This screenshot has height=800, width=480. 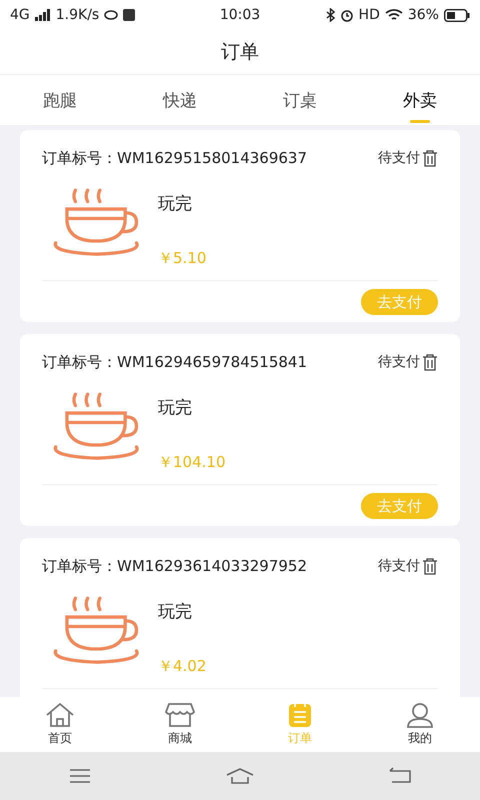 What do you see at coordinates (180, 715) in the screenshot?
I see `store-icon` at bounding box center [180, 715].